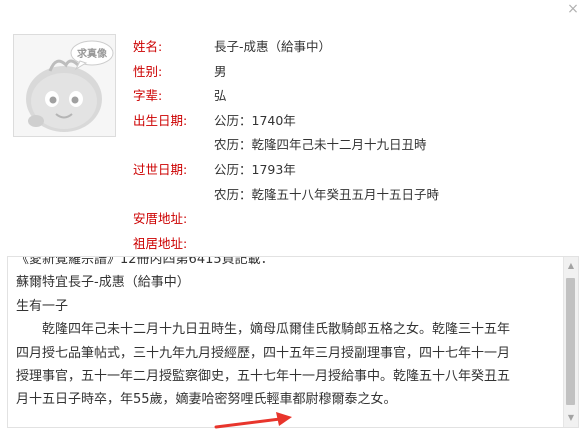 The width and height of the screenshot is (586, 433). I want to click on description-line: 乾隆四年己未十二月十九日丑時生，嫡母瓜爾佳氏散騎郎五格之女。乾隆三十五年, so click(263, 330).